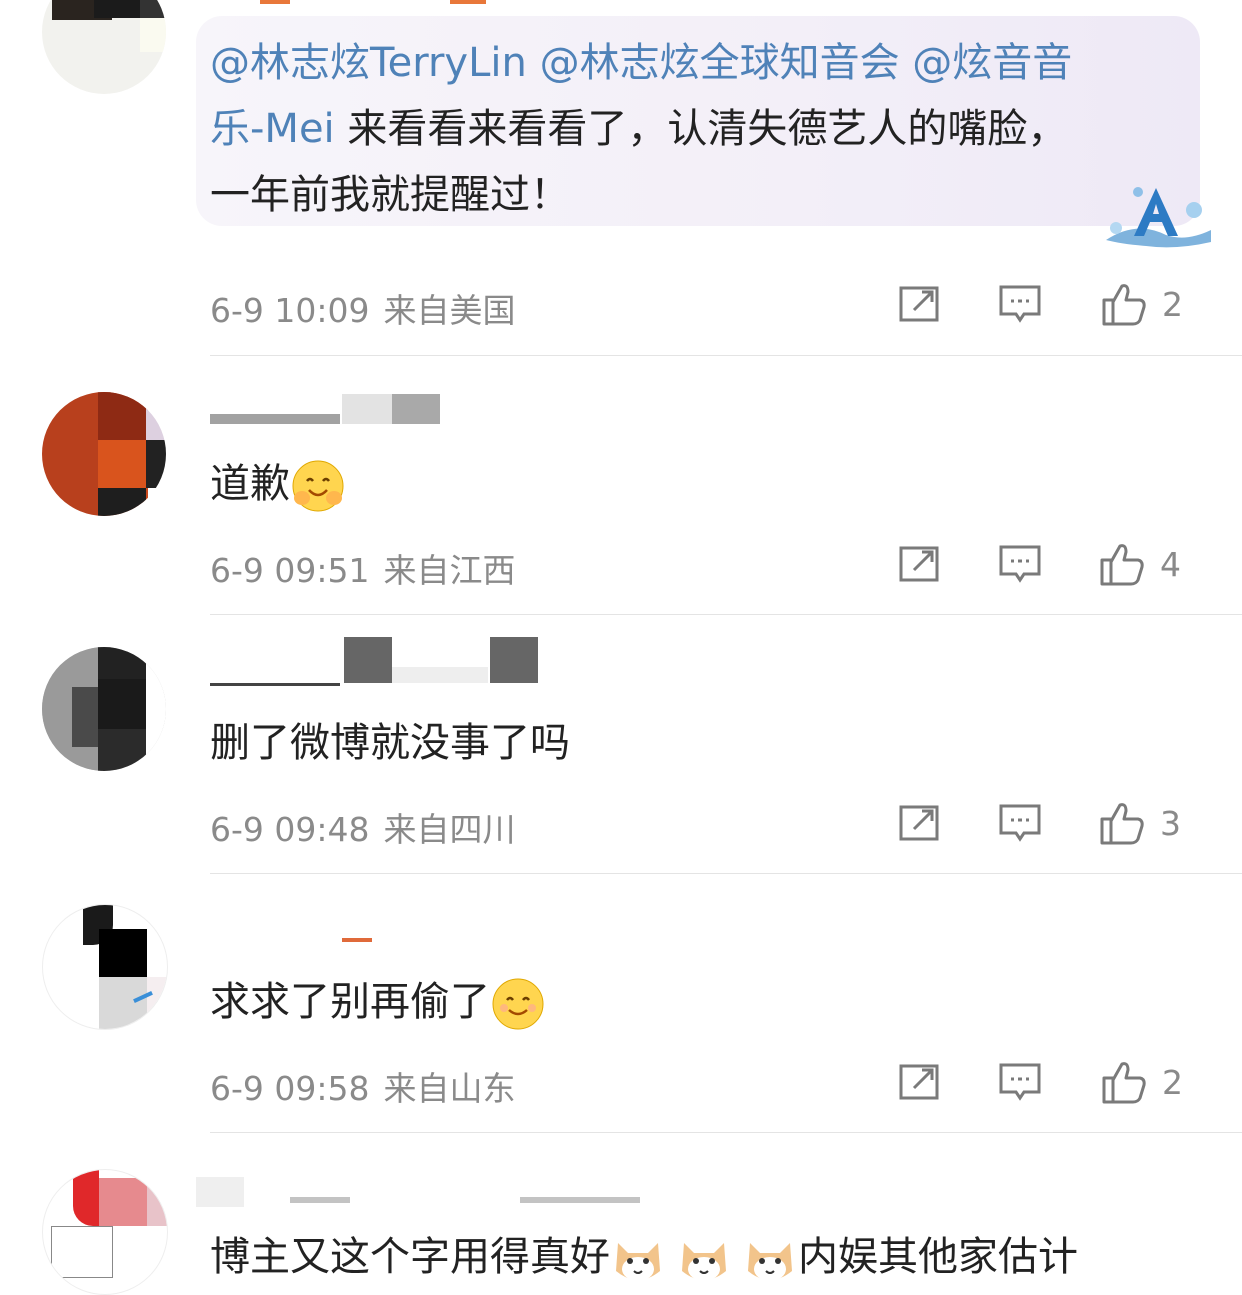 This screenshot has width=1242, height=1295. What do you see at coordinates (701, 129) in the screenshot?
I see `comment-text-part: 来看看来看看了，认清失德艺人的嘴脸，` at bounding box center [701, 129].